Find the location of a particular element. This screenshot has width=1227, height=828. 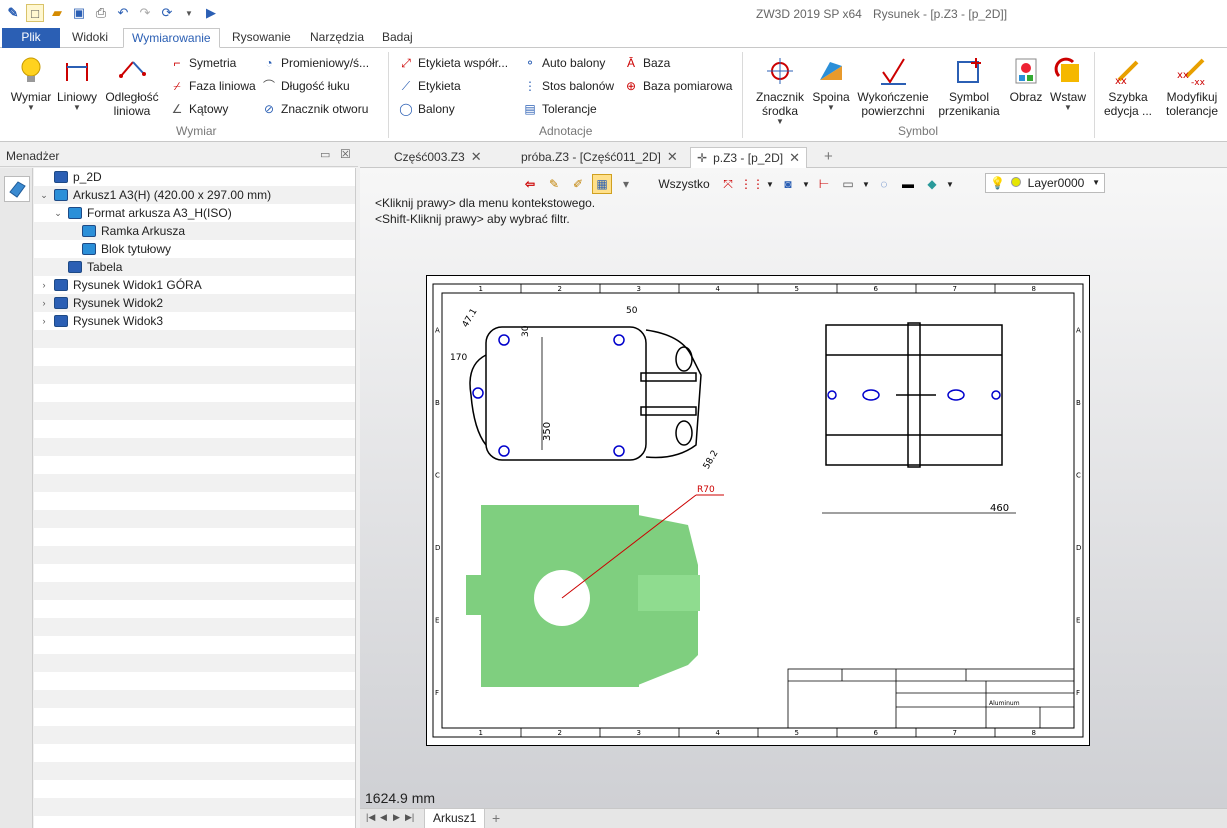

last-sheet-icon: ▶| is located at coordinates (409, 817).